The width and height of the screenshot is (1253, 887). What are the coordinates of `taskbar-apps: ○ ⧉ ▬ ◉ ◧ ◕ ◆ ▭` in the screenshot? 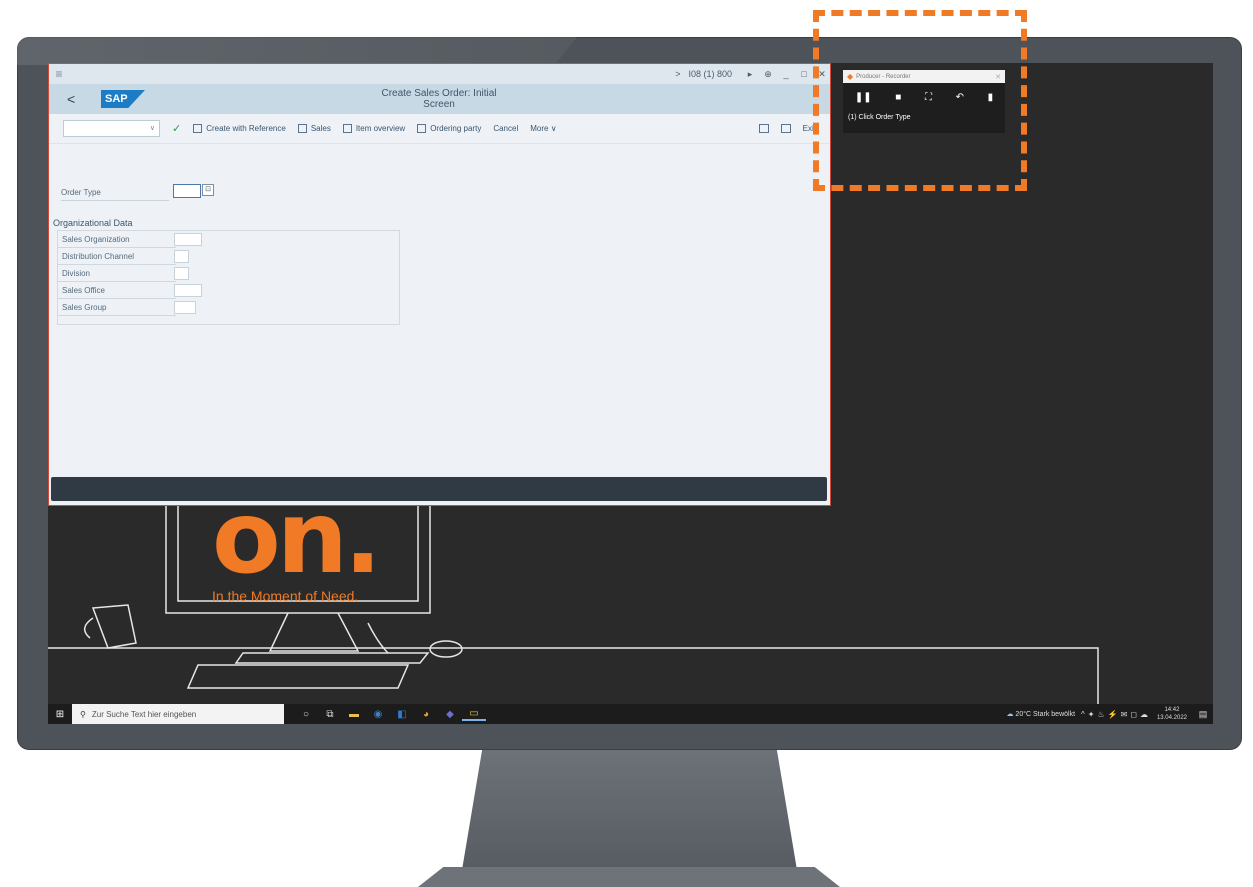 It's located at (390, 714).